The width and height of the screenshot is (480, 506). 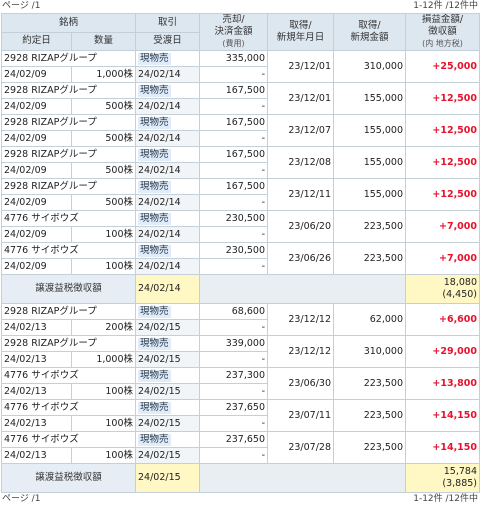 I want to click on tax-date: 24/02/14, so click(x=168, y=289).